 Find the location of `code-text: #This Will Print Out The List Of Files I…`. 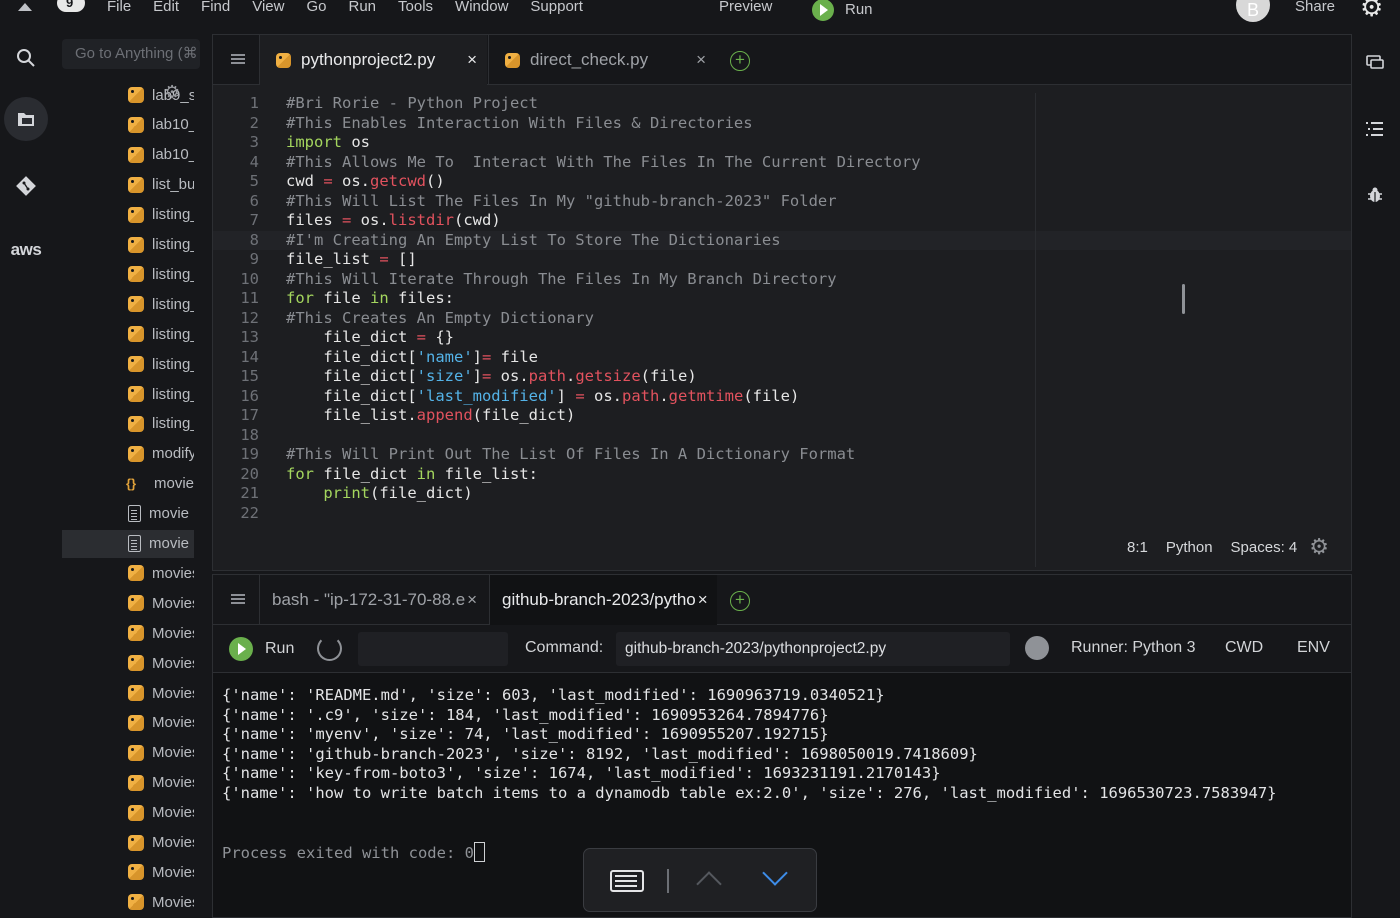

code-text: #This Will Print Out The List Of Files I… is located at coordinates (570, 454).